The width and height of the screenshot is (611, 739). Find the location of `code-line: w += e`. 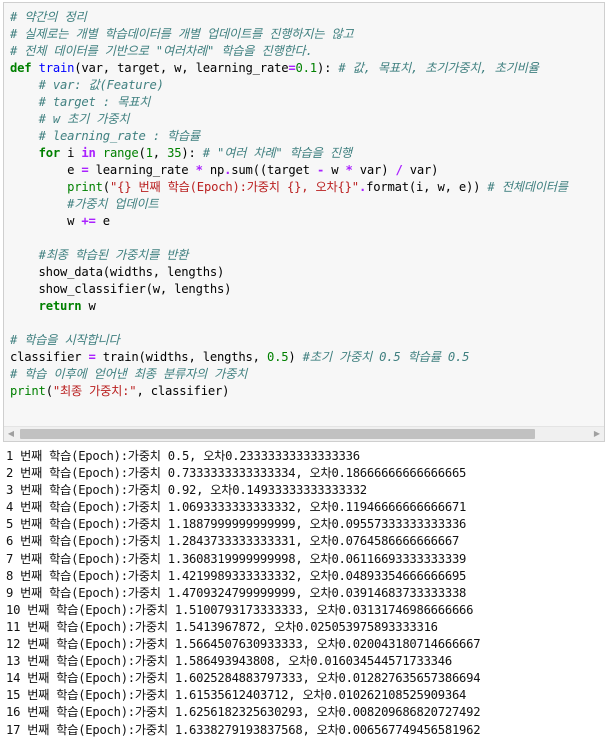

code-line: w += e is located at coordinates (307, 221).